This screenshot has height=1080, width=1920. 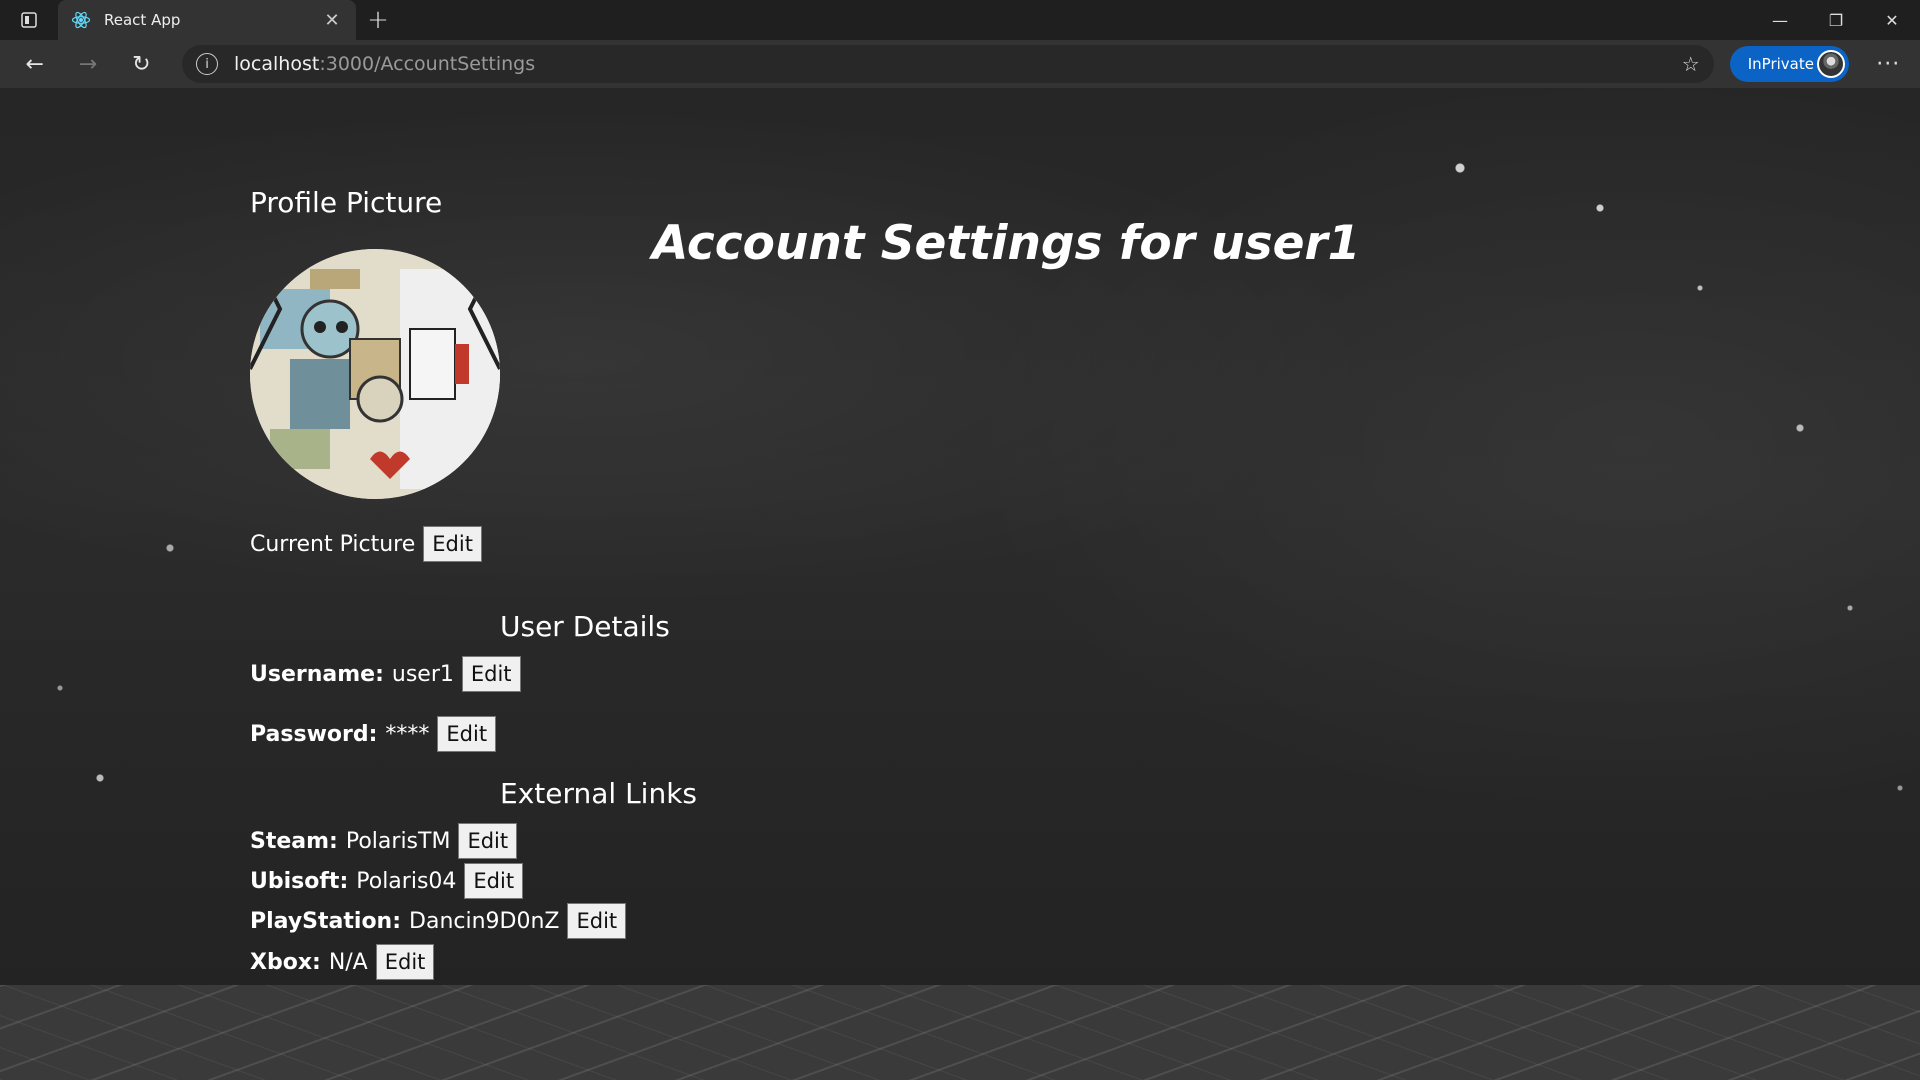 What do you see at coordinates (1892, 20) in the screenshot?
I see `window-close-icon: ✕` at bounding box center [1892, 20].